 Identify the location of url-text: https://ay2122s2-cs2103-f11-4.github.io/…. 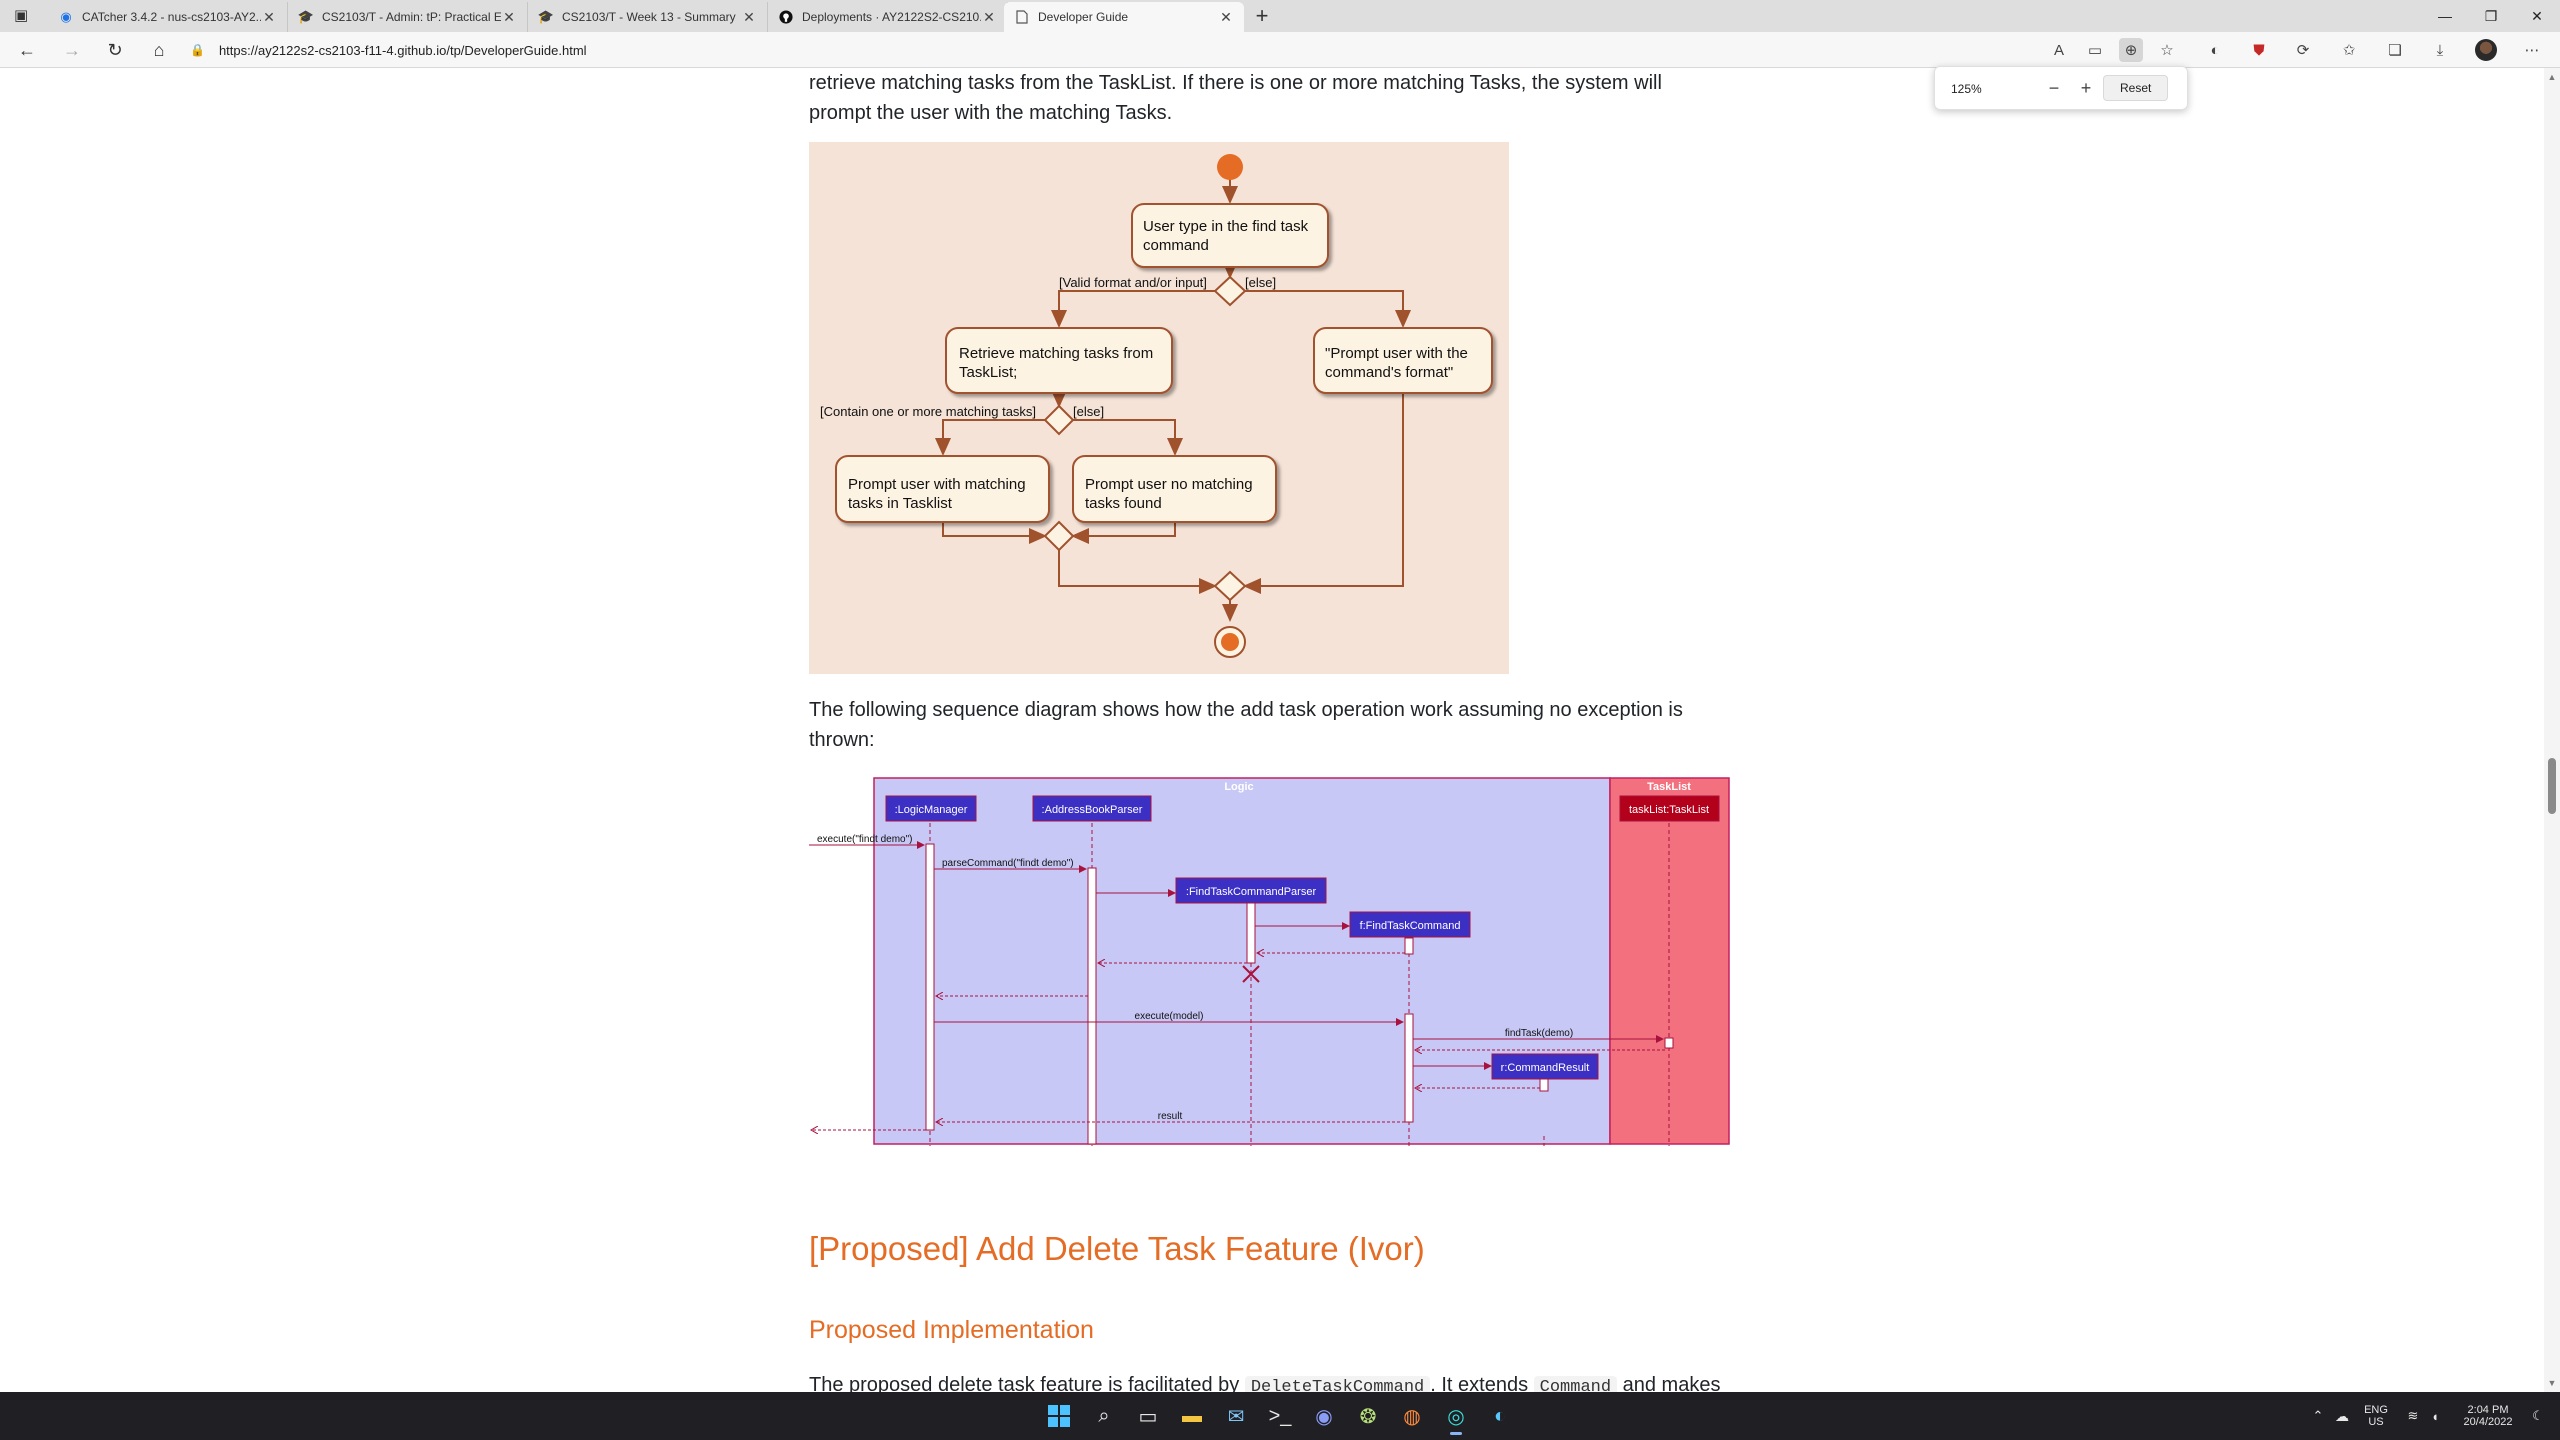
(403, 50).